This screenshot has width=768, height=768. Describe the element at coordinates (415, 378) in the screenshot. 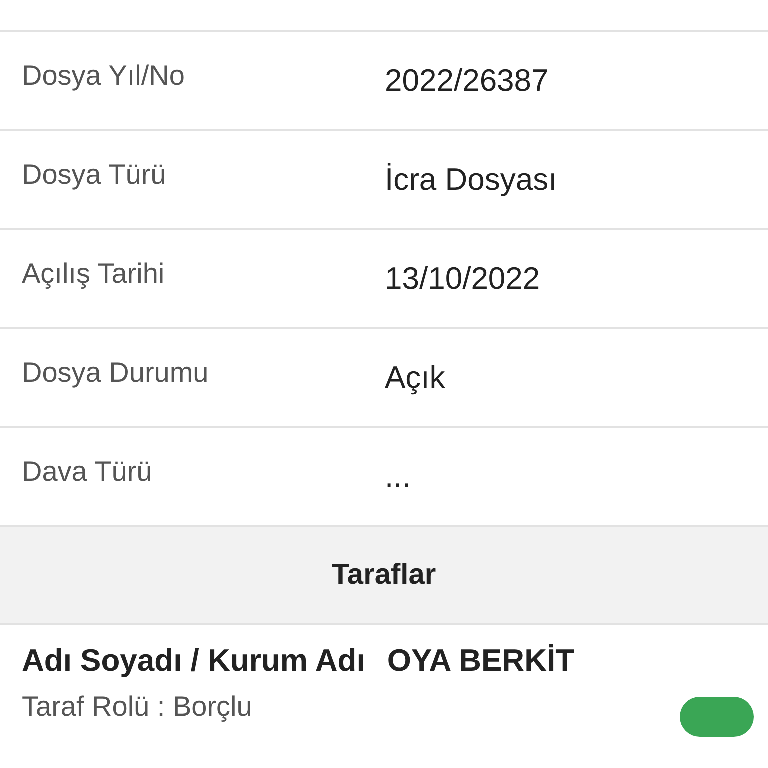

I see `field-value: Açık` at that location.